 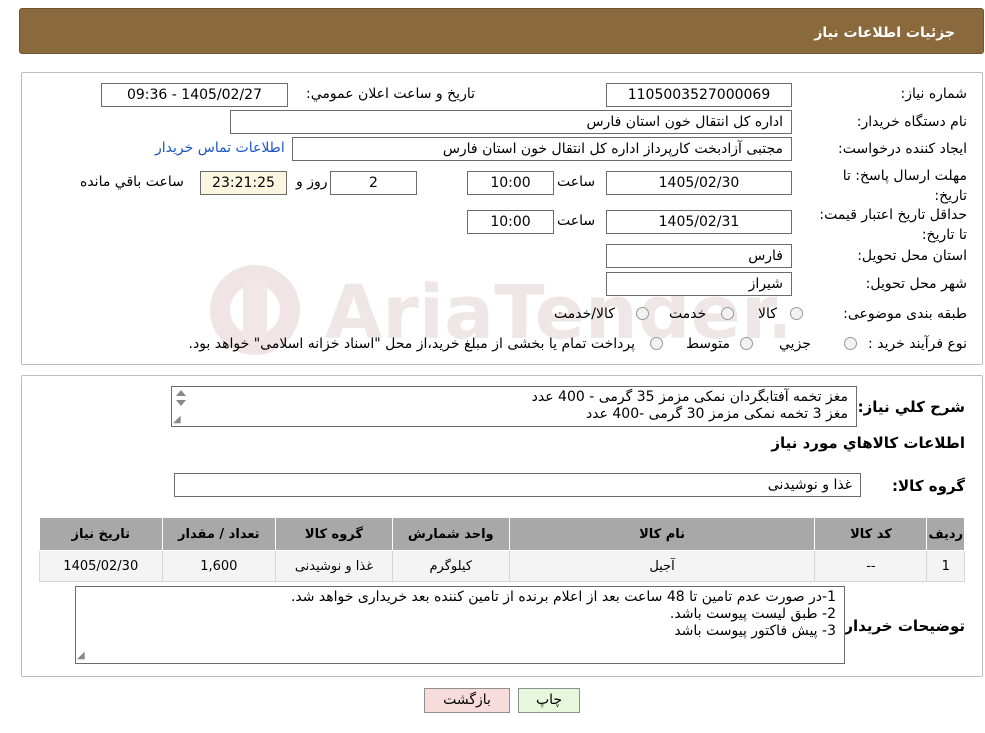 What do you see at coordinates (334, 566) in the screenshot?
I see `cell-group: غذا و نوشيدنی` at bounding box center [334, 566].